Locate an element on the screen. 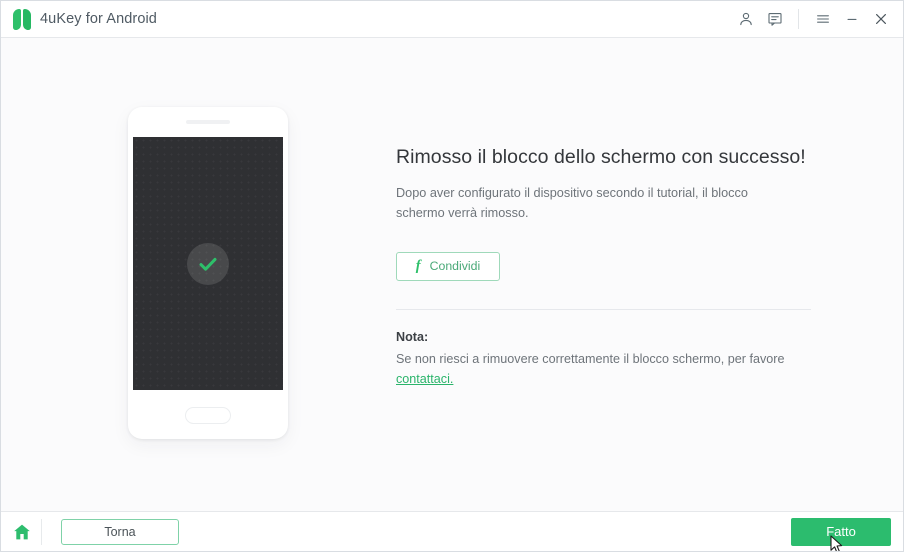  home-icon is located at coordinates (22, 532).